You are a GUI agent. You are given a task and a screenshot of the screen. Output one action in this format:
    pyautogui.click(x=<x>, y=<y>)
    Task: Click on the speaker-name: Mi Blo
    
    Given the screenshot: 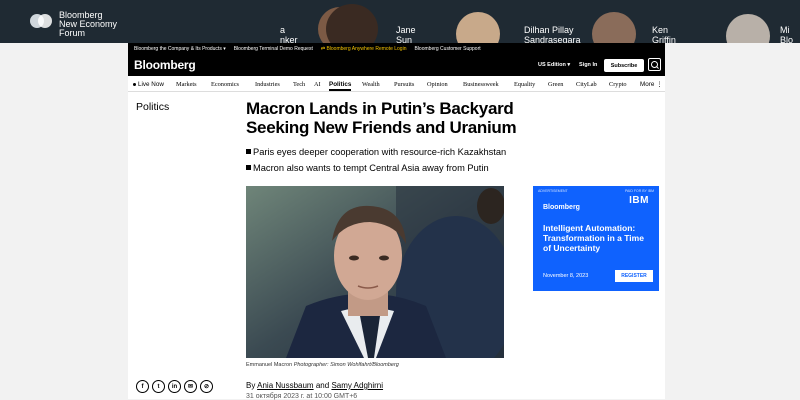 What is the action you would take?
    pyautogui.click(x=787, y=34)
    